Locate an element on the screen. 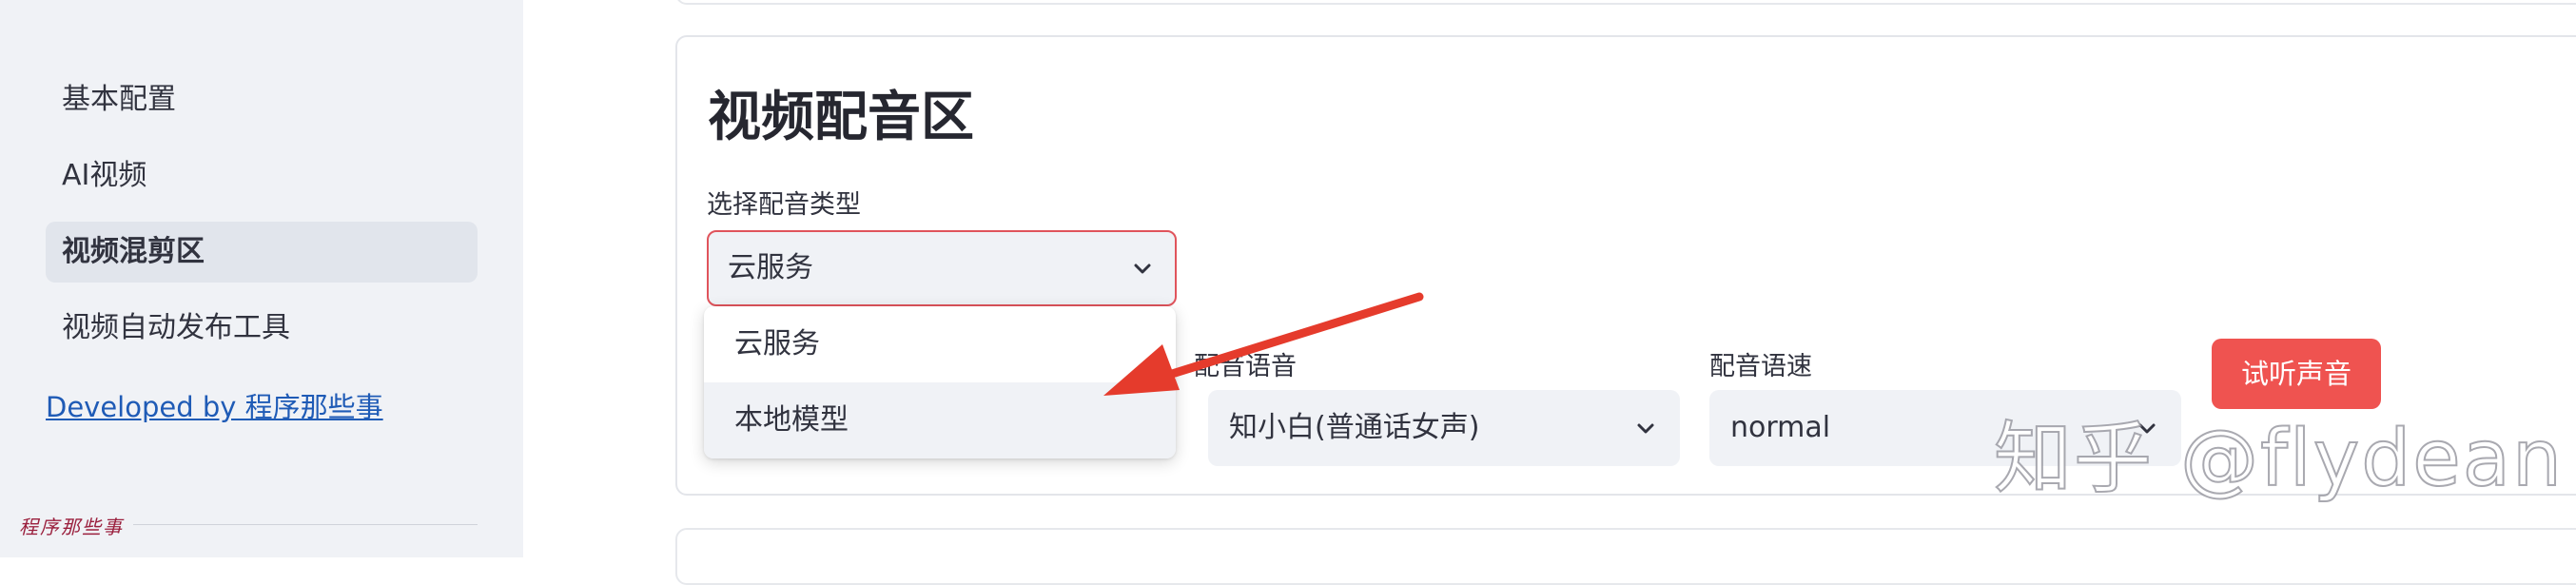  signature-logo: 程序那些事 is located at coordinates (71, 527).